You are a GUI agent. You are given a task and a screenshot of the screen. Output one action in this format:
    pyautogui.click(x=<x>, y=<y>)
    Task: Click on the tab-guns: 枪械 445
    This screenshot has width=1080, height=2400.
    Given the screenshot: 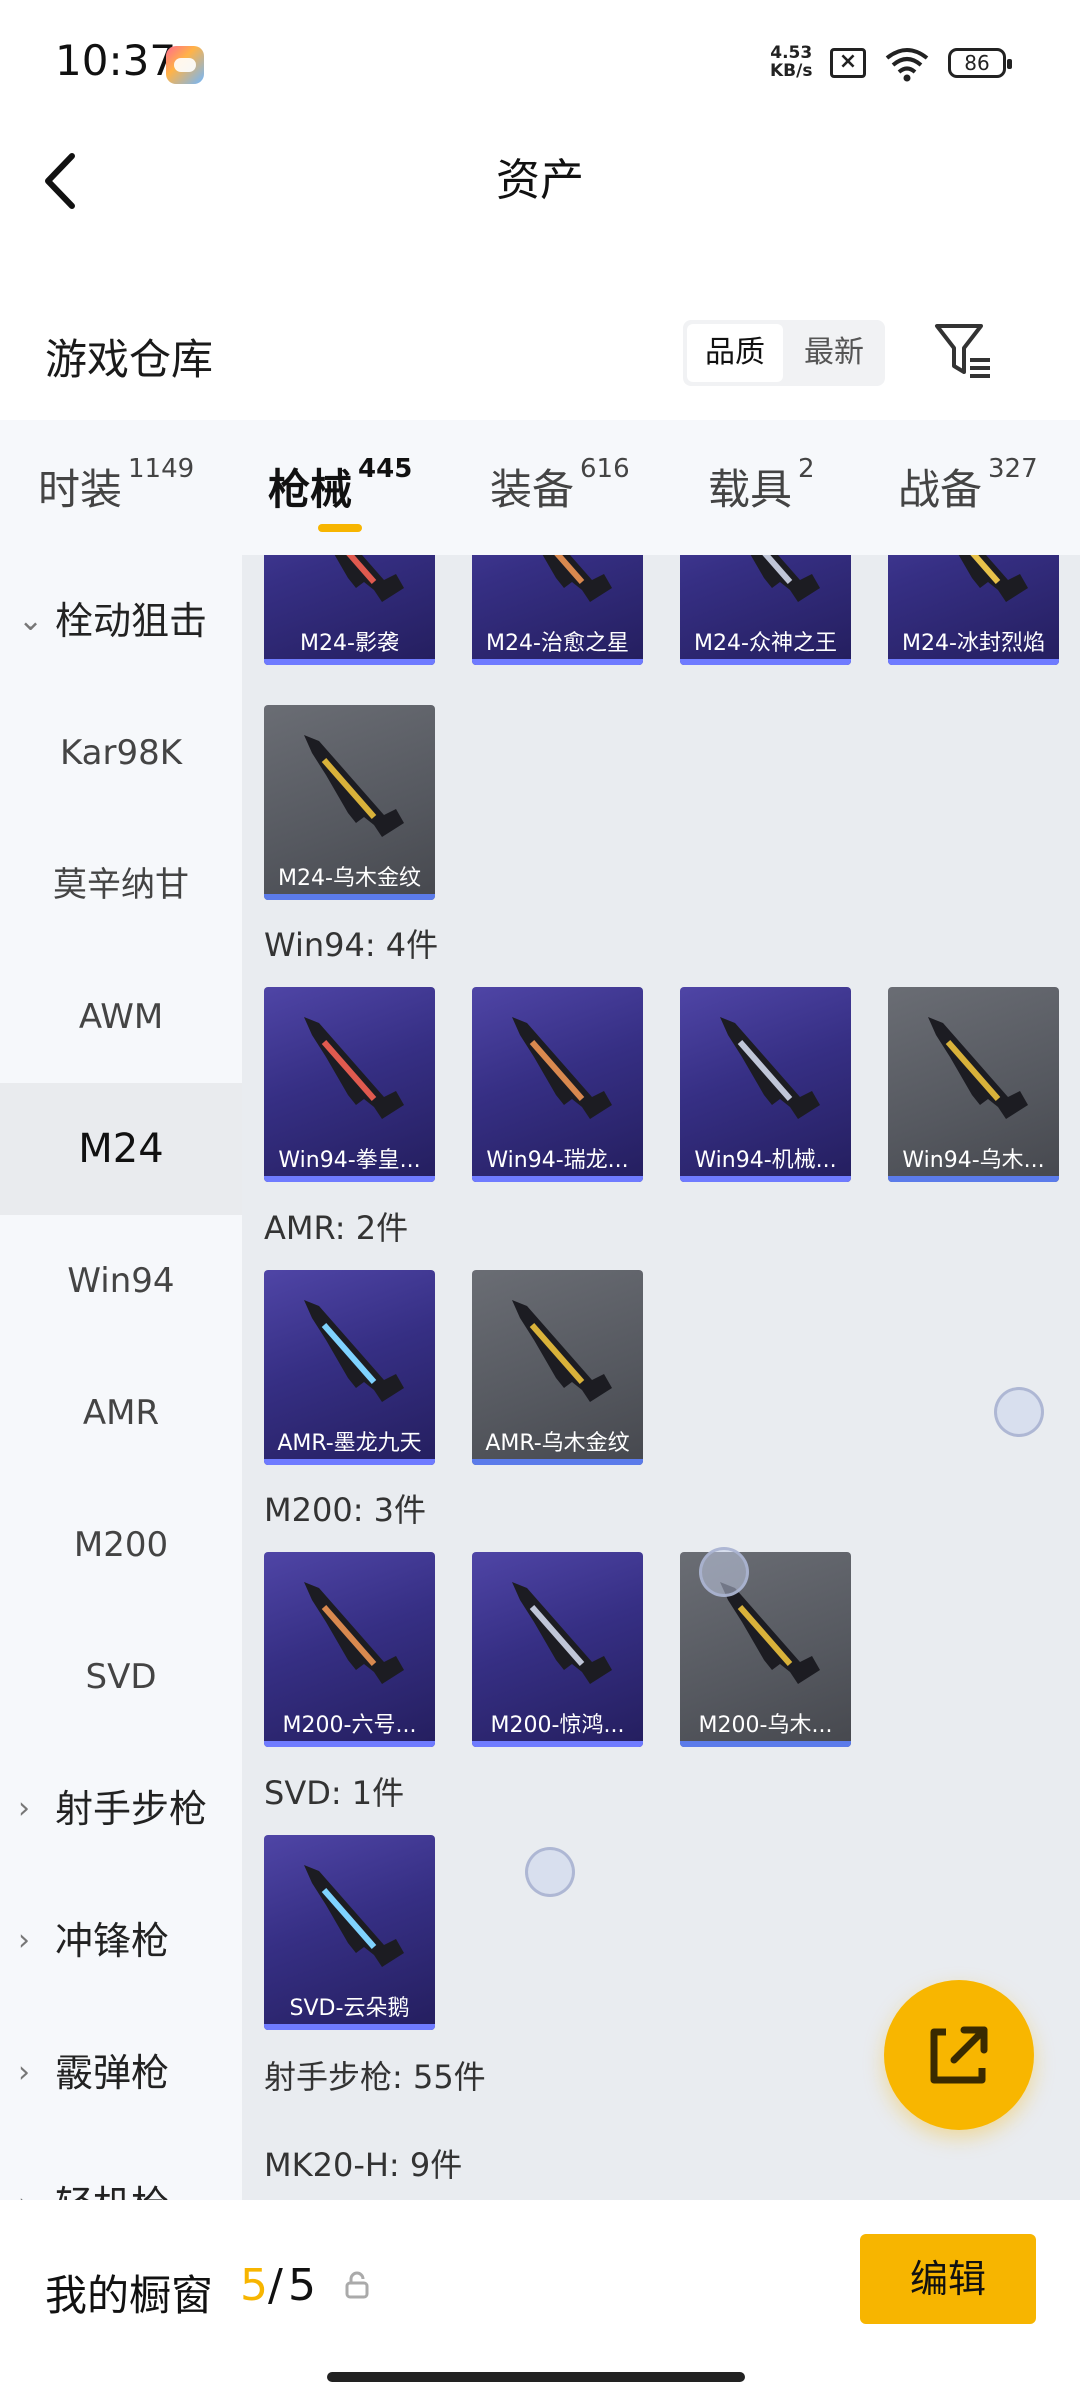 What is the action you would take?
    pyautogui.click(x=340, y=485)
    